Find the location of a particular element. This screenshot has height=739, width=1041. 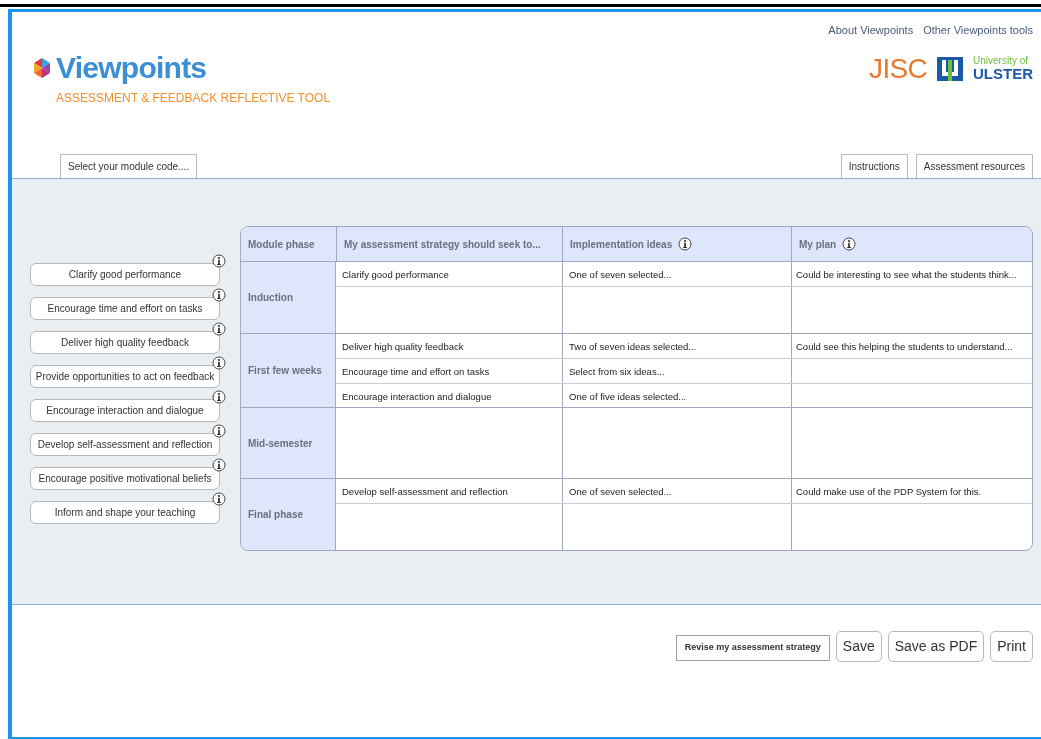

partner-logo-text: JISC is located at coordinates (898, 68).